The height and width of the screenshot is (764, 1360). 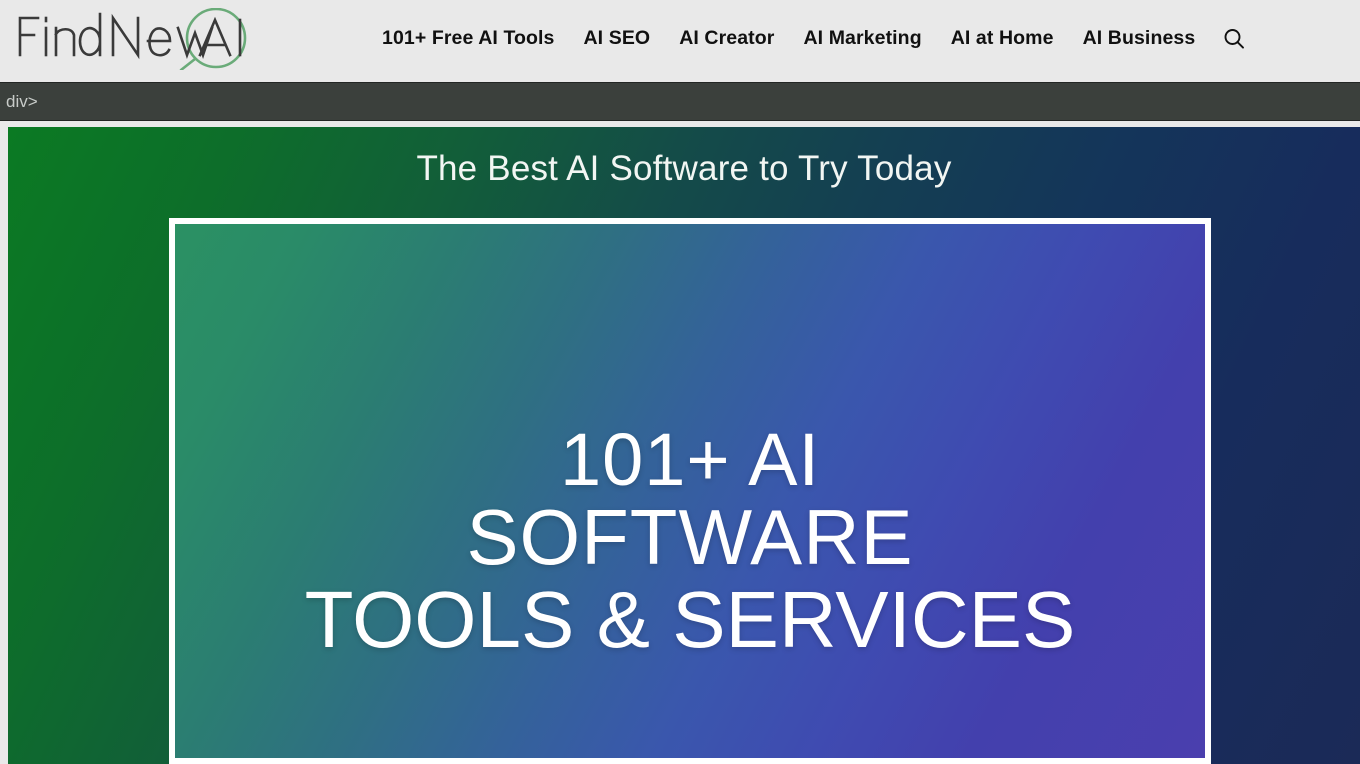 I want to click on nav-item-ai-marketing: AI Marketing, so click(x=862, y=39).